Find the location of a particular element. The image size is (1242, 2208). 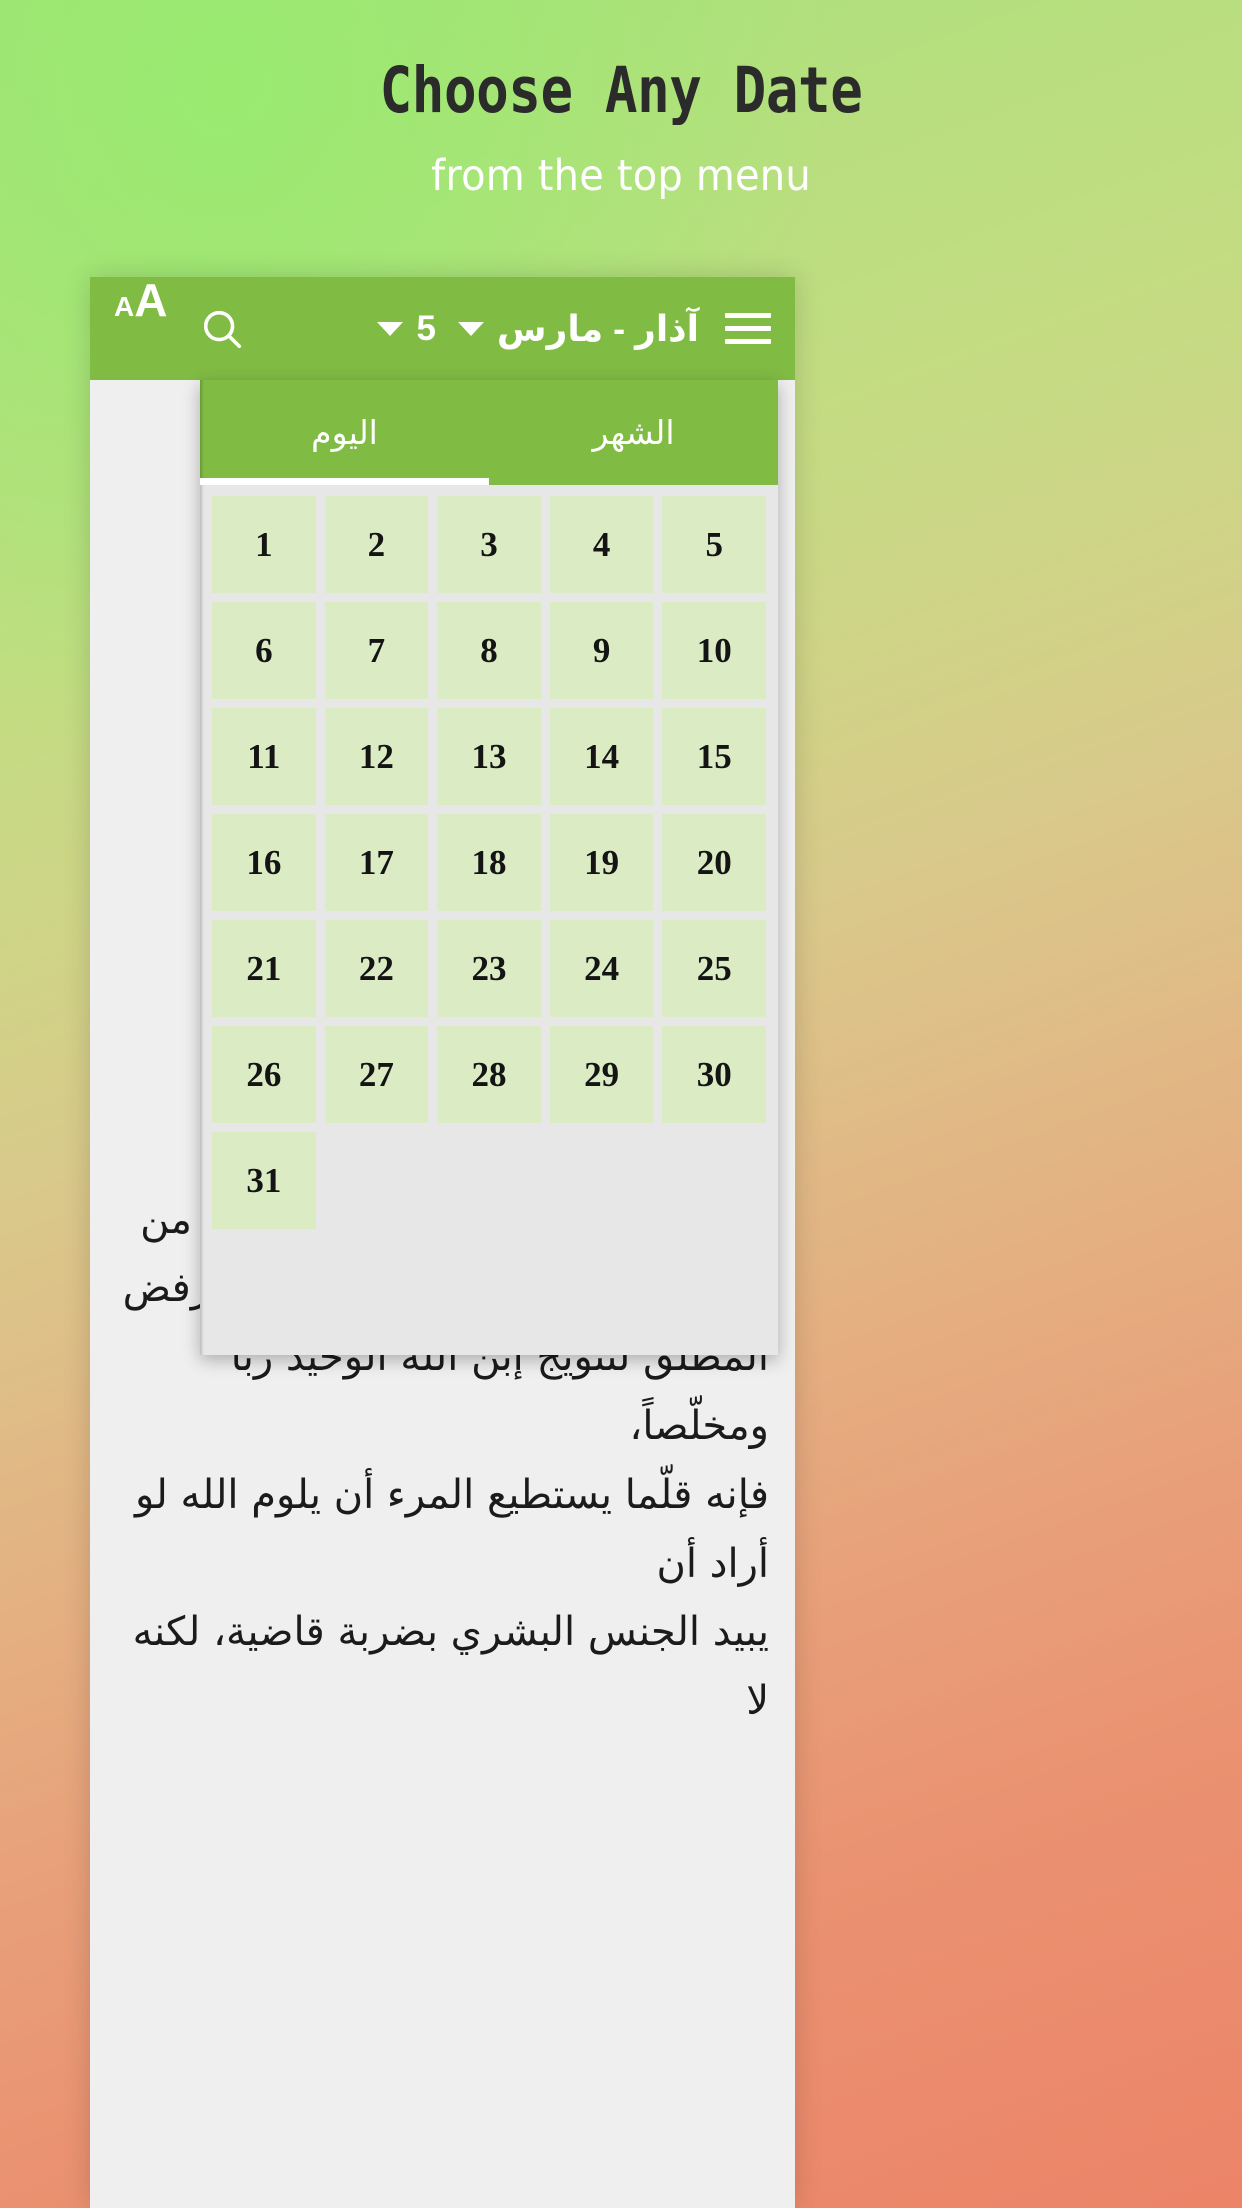

tab-day-label: اليوم is located at coordinates (344, 432).